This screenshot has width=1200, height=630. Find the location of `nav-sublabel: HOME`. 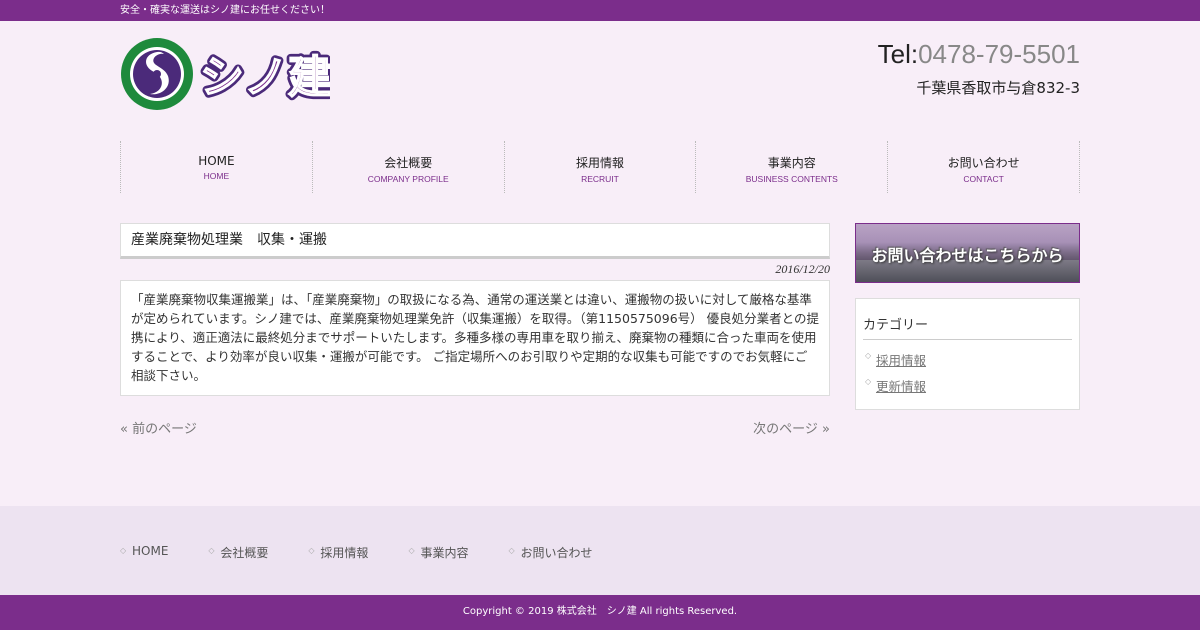

nav-sublabel: HOME is located at coordinates (216, 176).